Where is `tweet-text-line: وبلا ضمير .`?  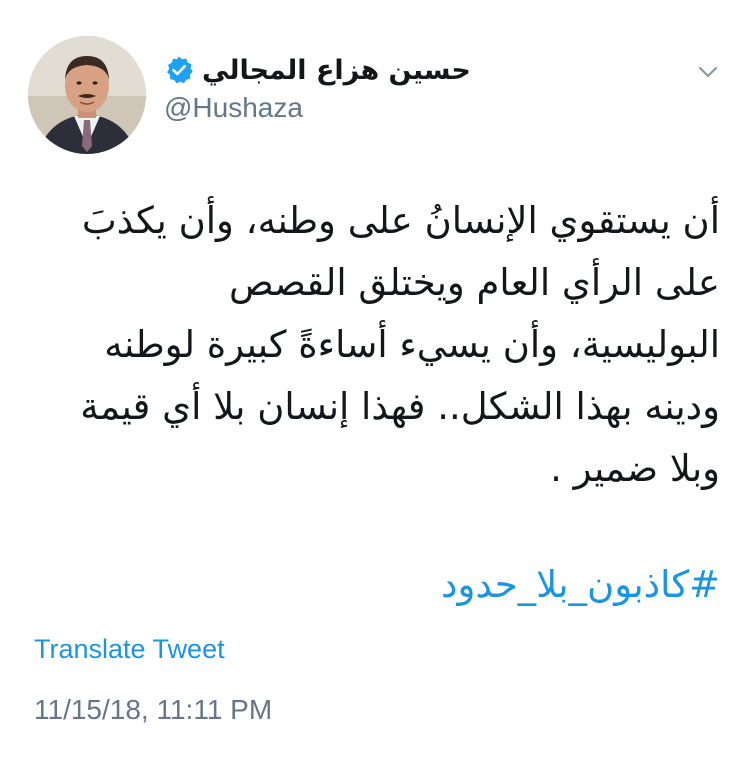 tweet-text-line: وبلا ضمير . is located at coordinates (635, 468).